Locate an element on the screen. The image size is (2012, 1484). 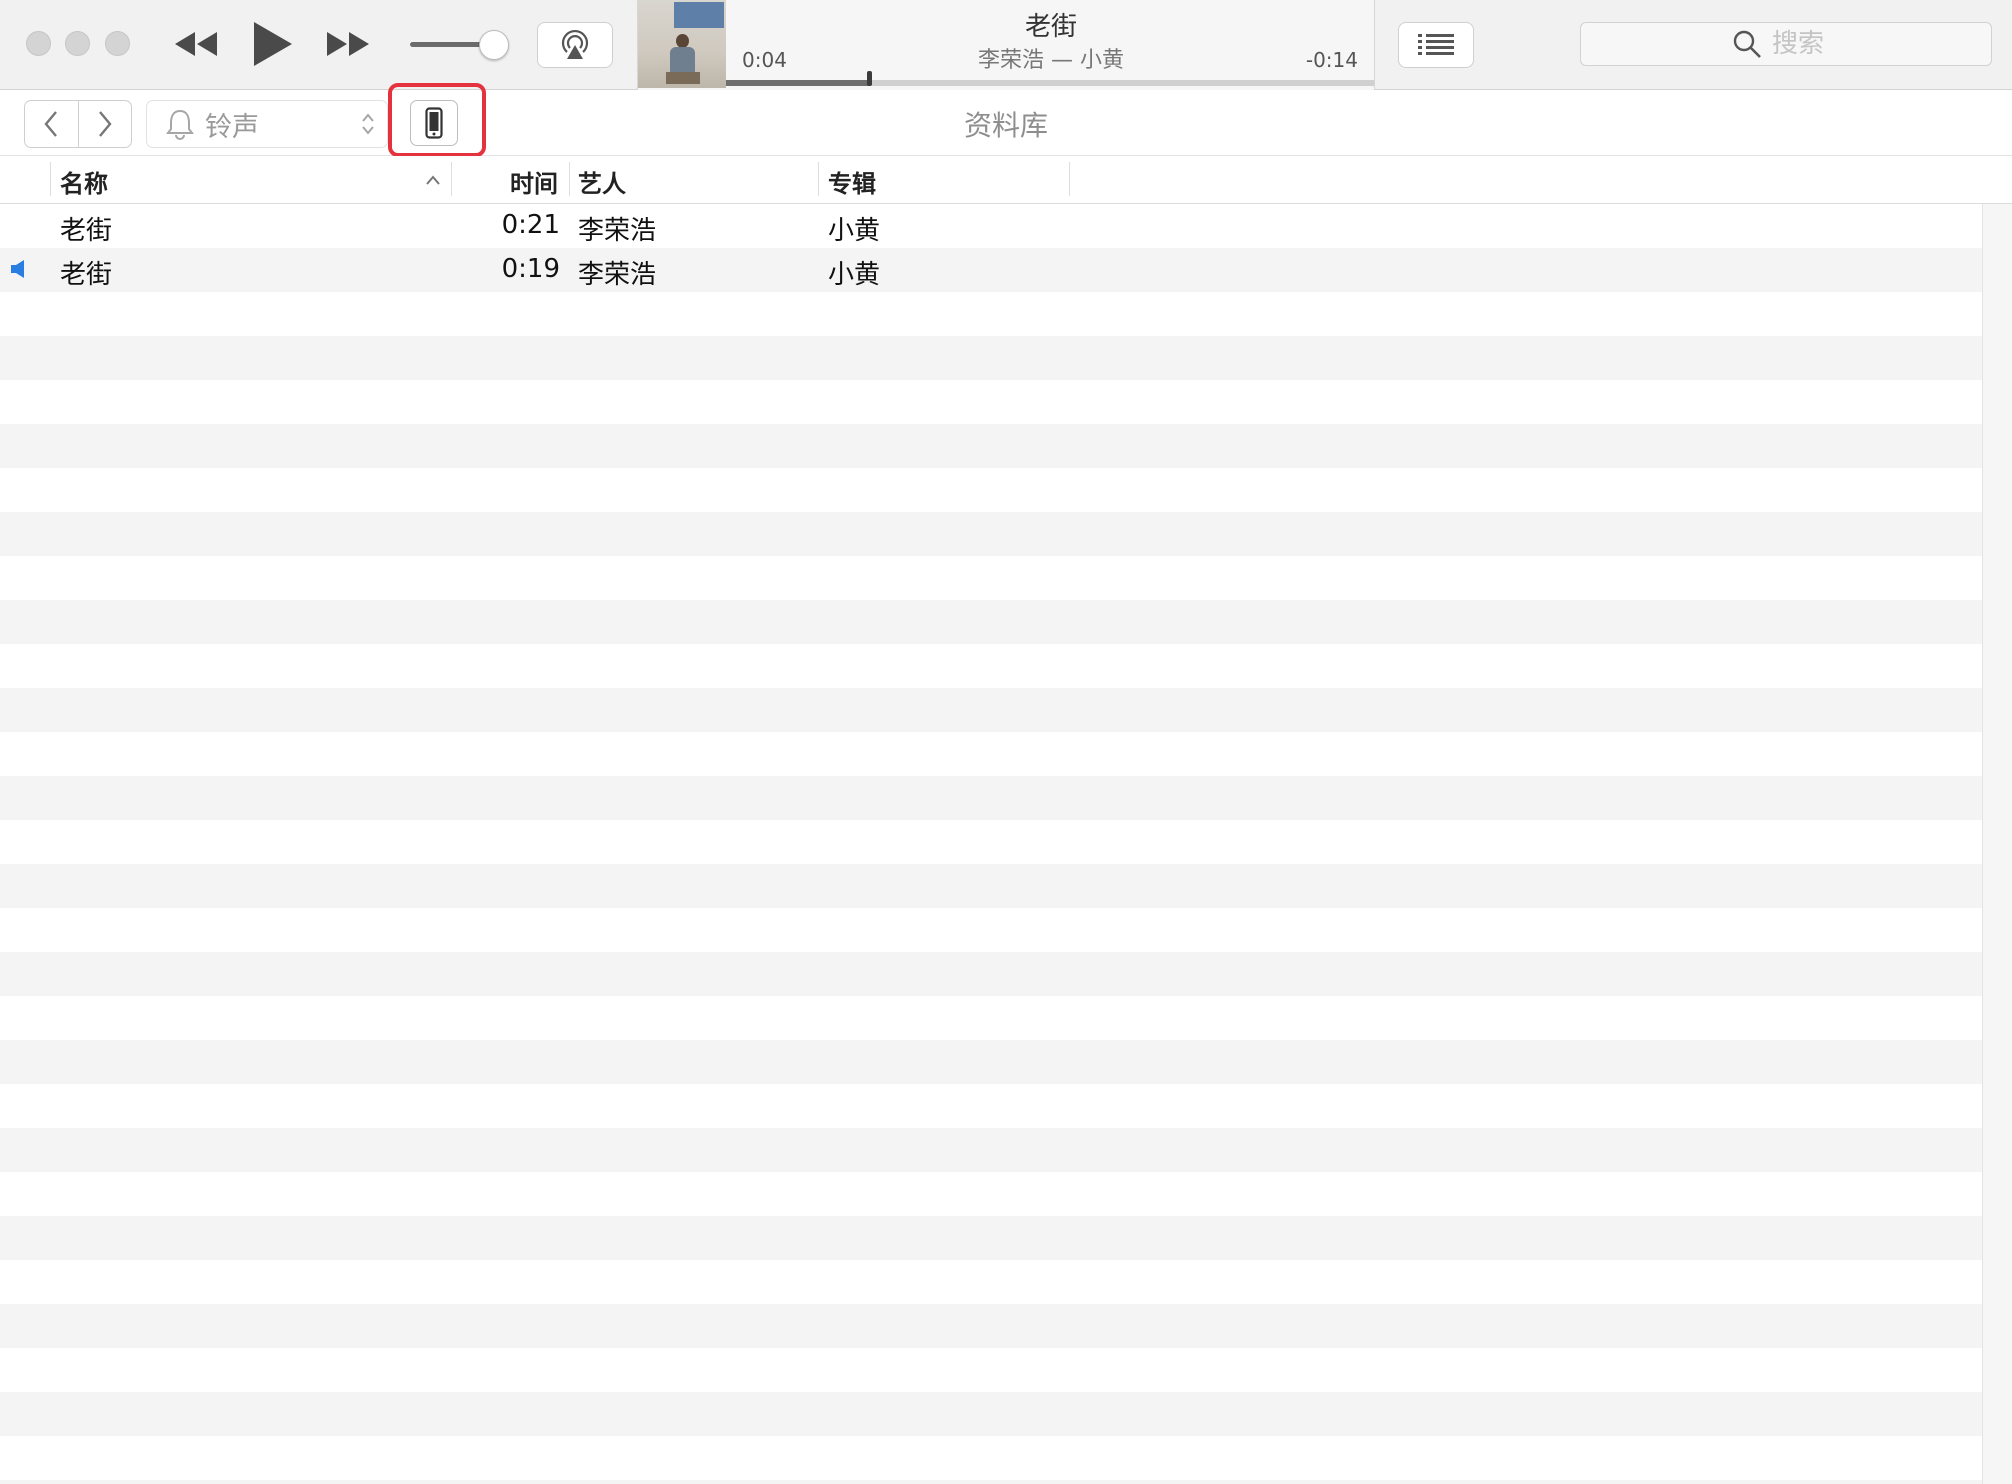
airplay-button is located at coordinates (575, 45).